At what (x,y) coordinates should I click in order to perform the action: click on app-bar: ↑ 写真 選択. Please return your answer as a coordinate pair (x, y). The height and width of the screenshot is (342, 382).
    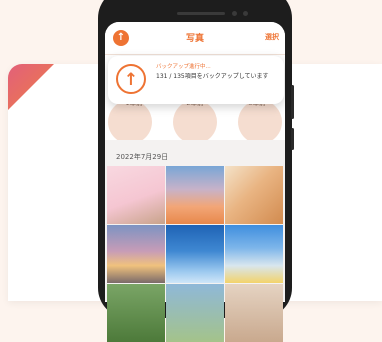
    Looking at the image, I should click on (195, 38).